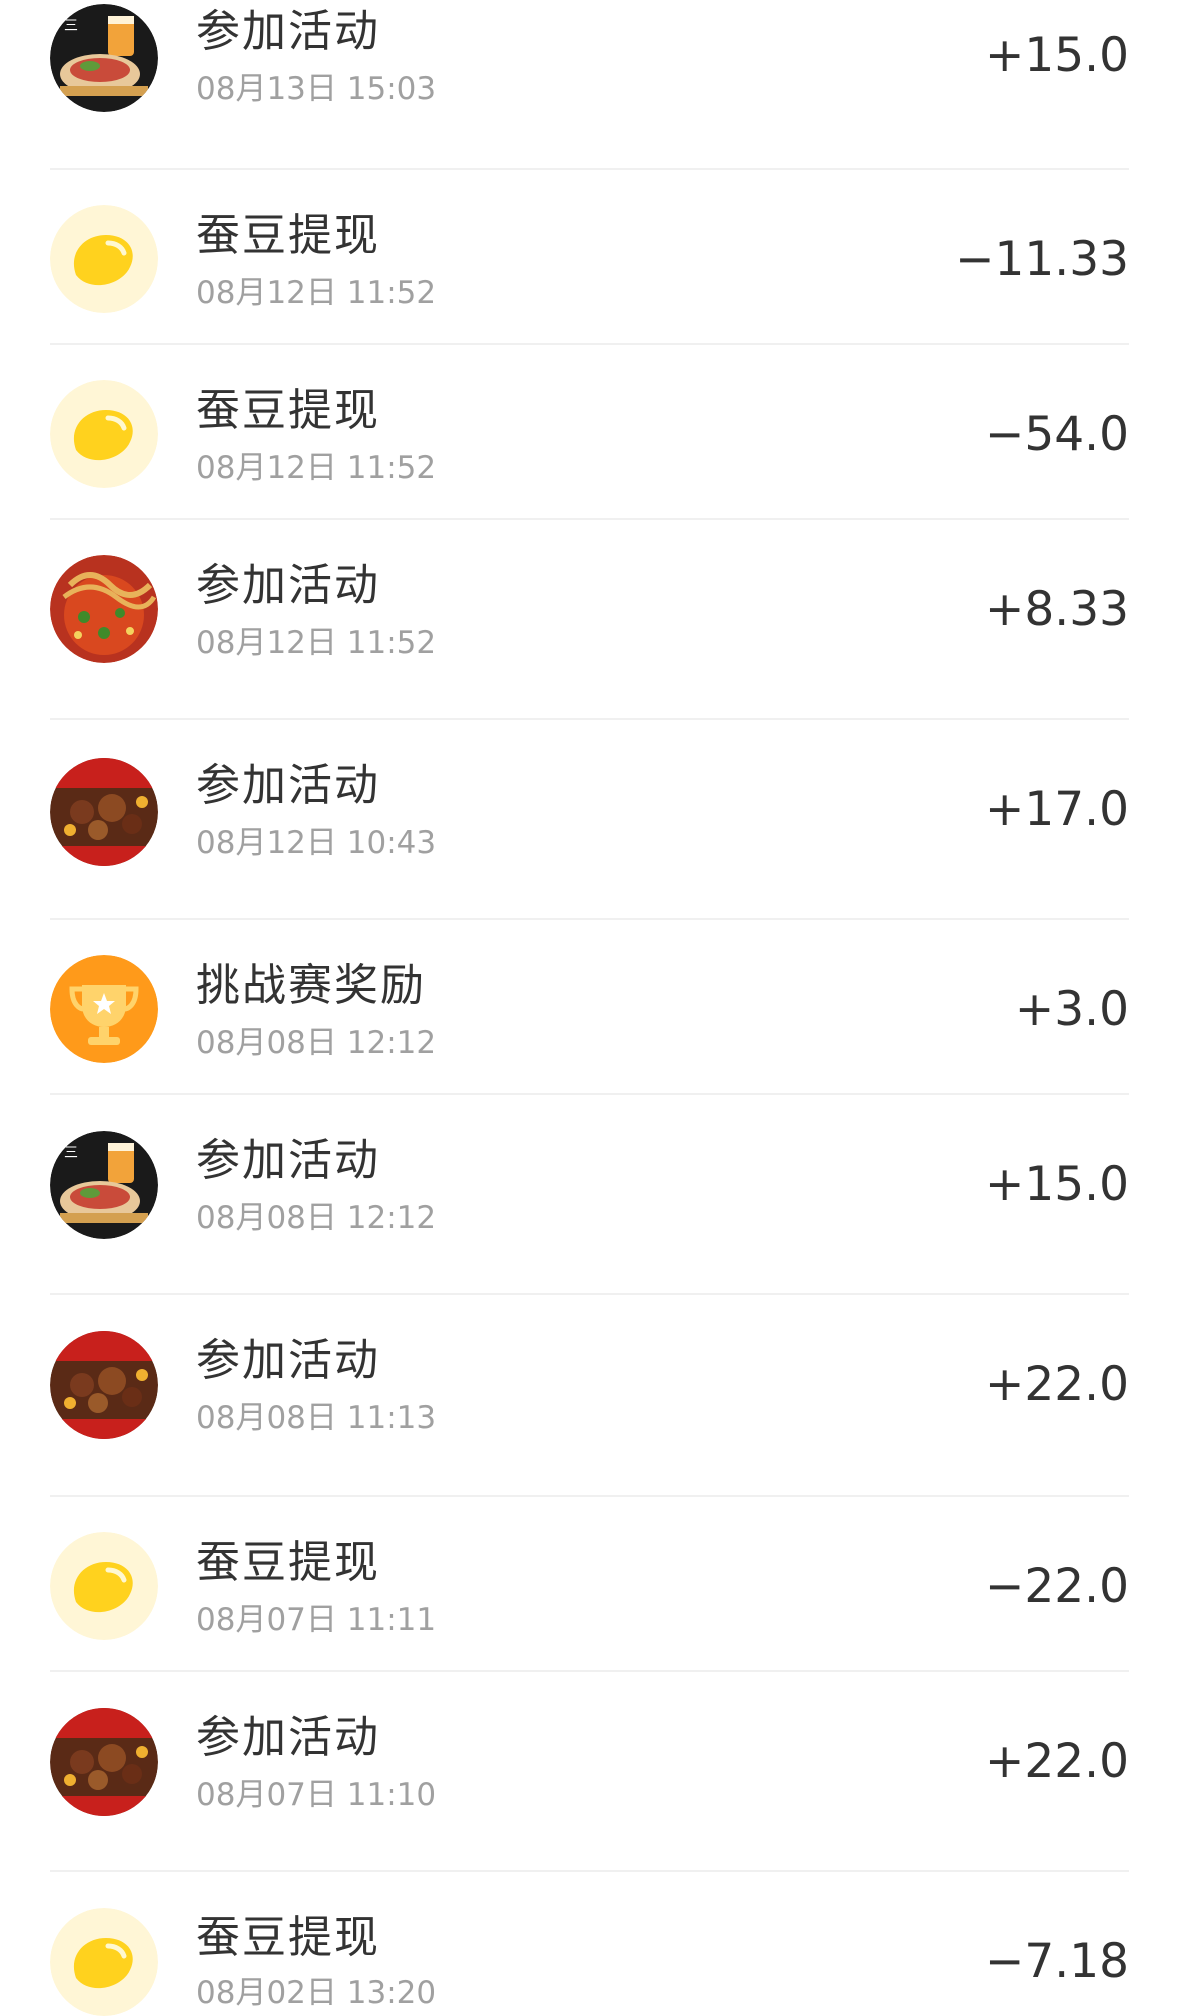  I want to click on list-item: 三 参加活动 08月08日 12:12 +15.0, so click(589, 1195).